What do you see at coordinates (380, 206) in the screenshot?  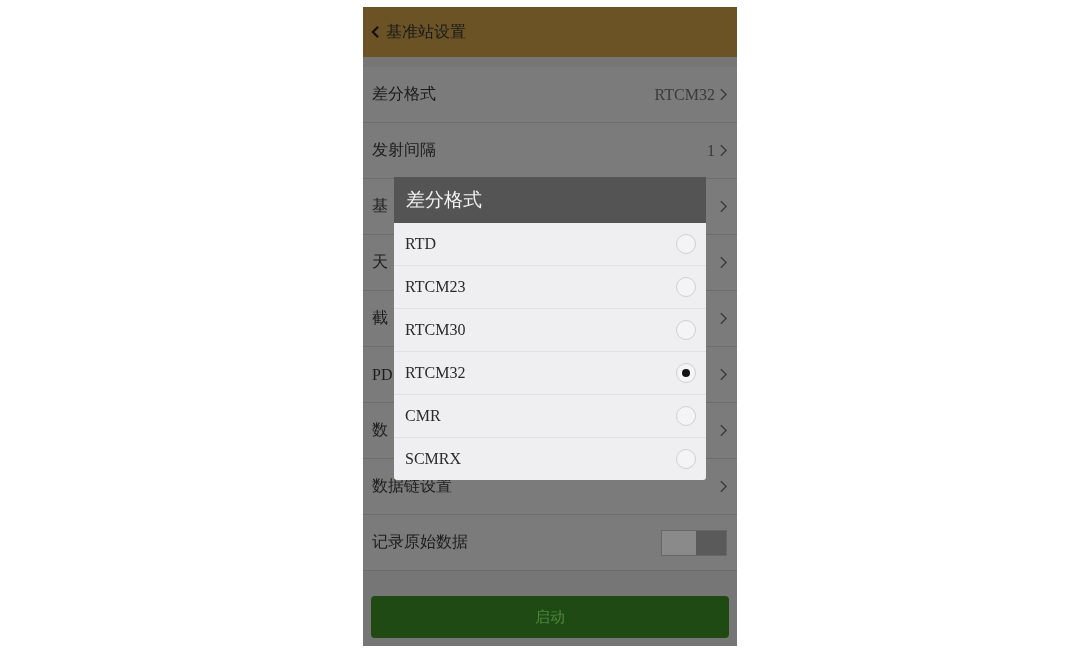 I see `setting-label: 基` at bounding box center [380, 206].